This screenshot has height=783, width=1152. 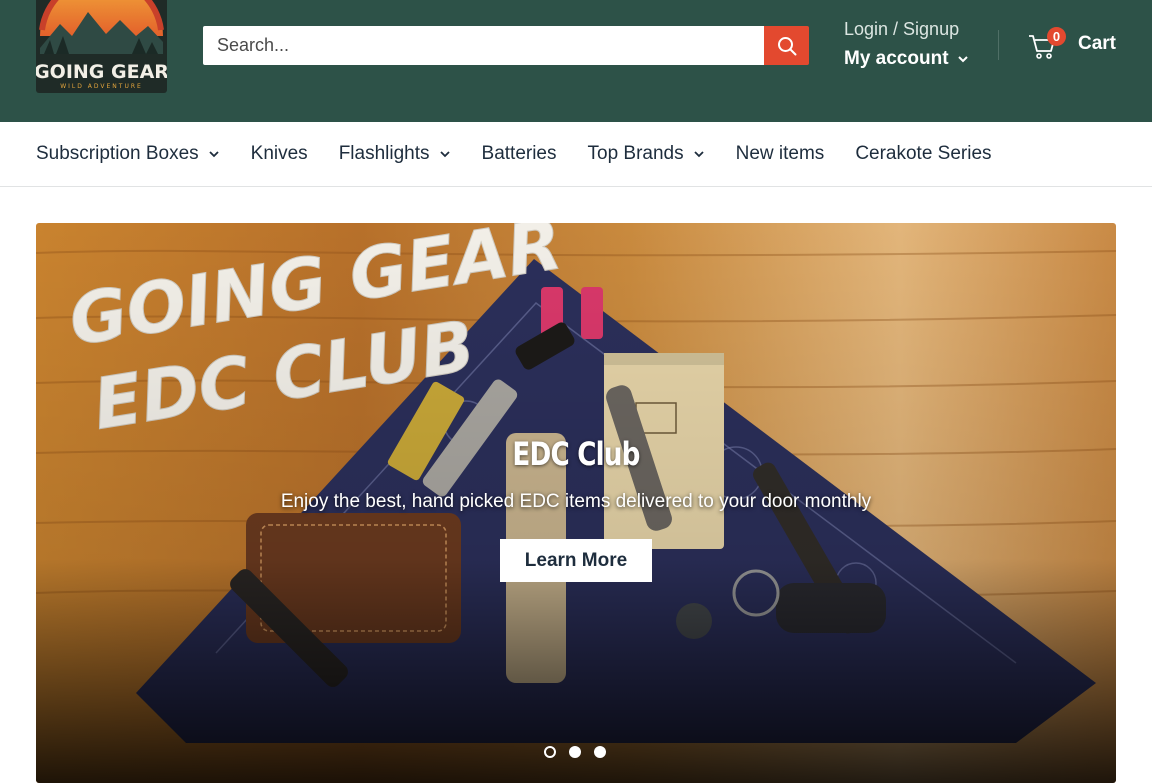 What do you see at coordinates (998, 45) in the screenshot?
I see `header-divider` at bounding box center [998, 45].